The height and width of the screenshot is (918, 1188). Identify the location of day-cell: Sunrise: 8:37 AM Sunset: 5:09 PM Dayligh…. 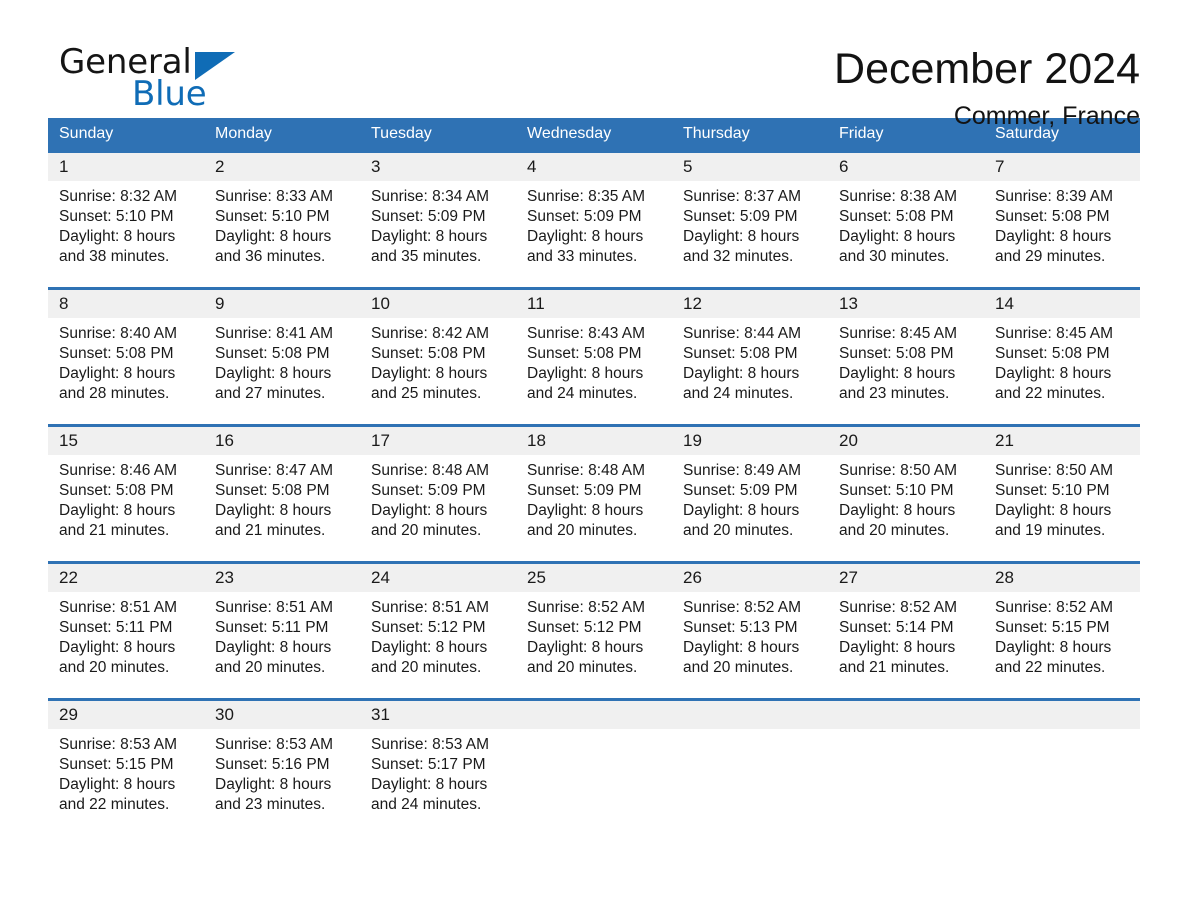
(750, 234).